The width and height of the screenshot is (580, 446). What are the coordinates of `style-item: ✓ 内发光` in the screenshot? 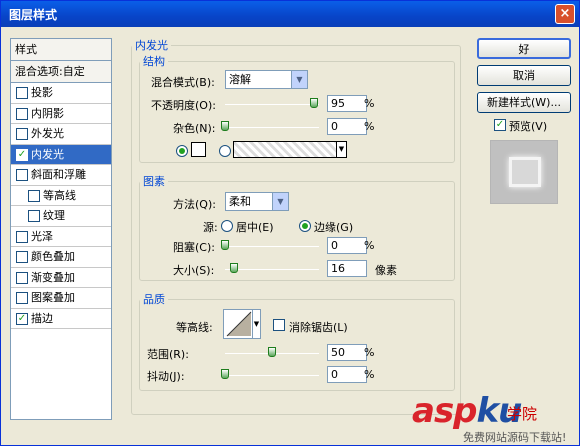 It's located at (61, 154).